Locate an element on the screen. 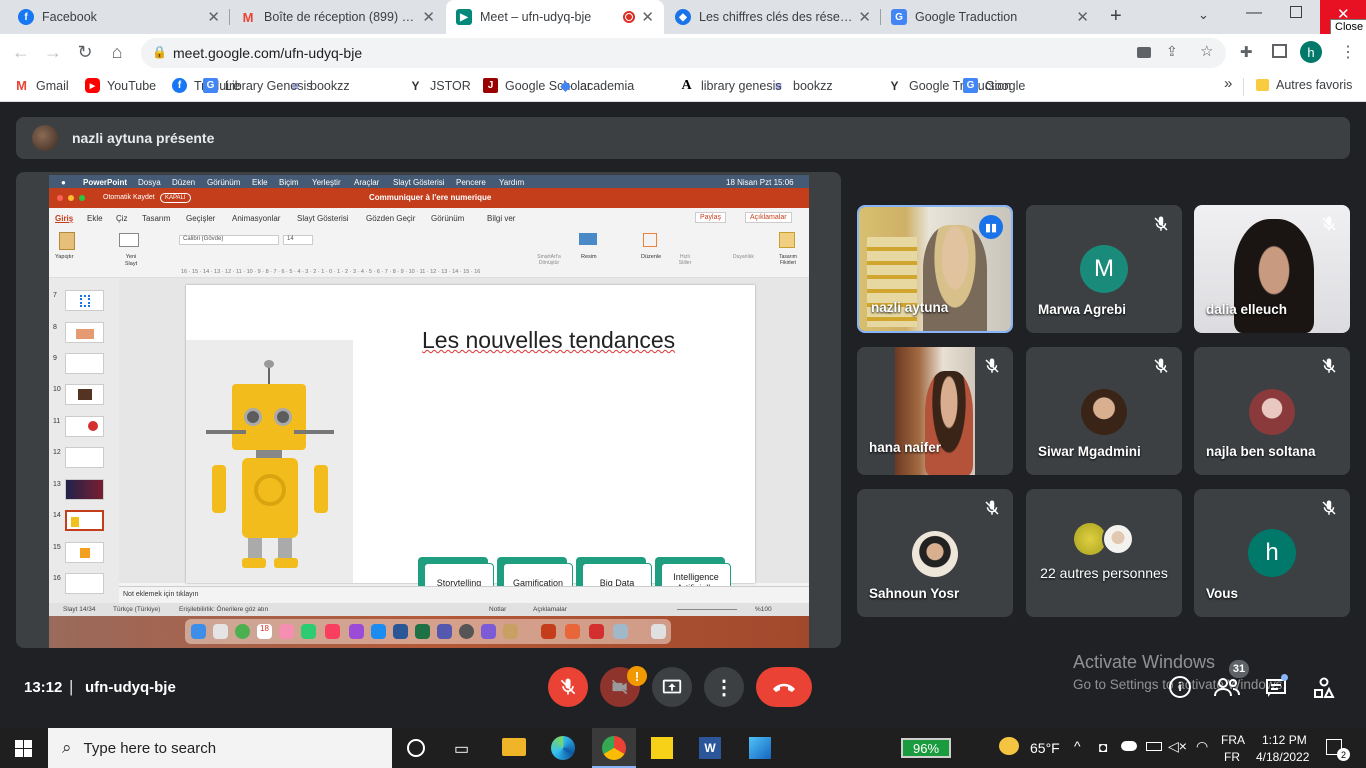 The image size is (1366, 768). url-field: 🔒 meet.google.com/ufn-udyq-bje ⇪ ☆ is located at coordinates (683, 53).